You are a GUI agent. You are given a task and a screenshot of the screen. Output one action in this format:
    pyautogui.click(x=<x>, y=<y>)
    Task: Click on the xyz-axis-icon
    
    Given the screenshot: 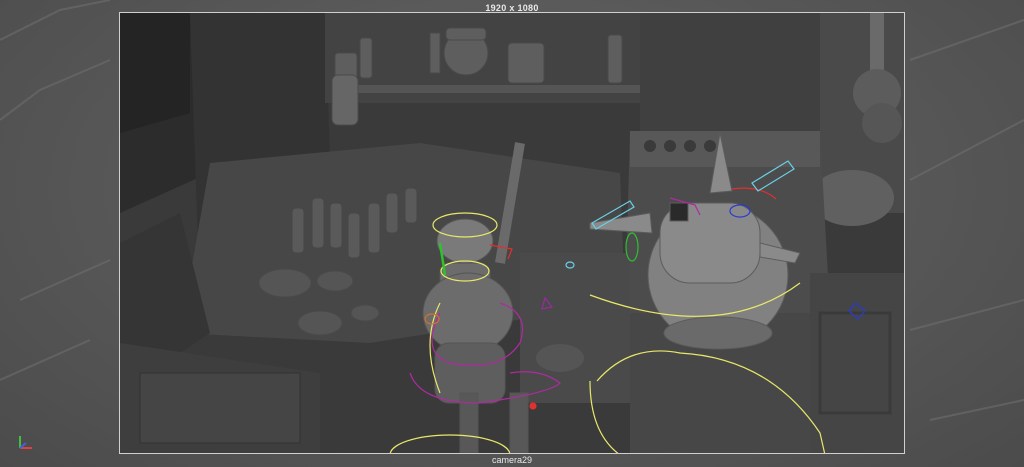 What is the action you would take?
    pyautogui.click(x=25, y=442)
    